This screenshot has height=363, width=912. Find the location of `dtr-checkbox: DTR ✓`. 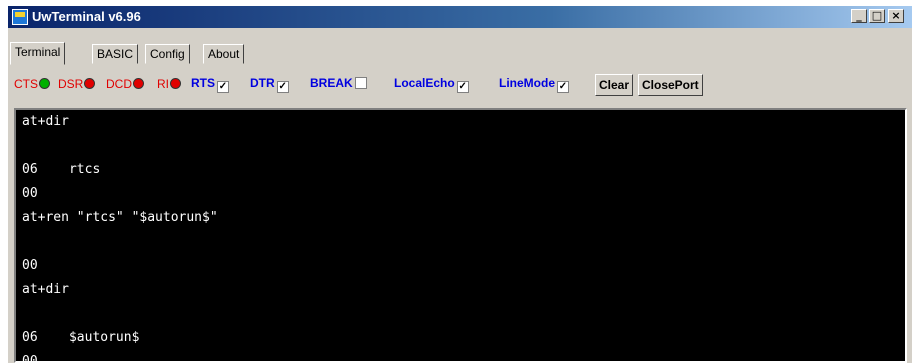

dtr-checkbox: DTR ✓ is located at coordinates (269, 84).